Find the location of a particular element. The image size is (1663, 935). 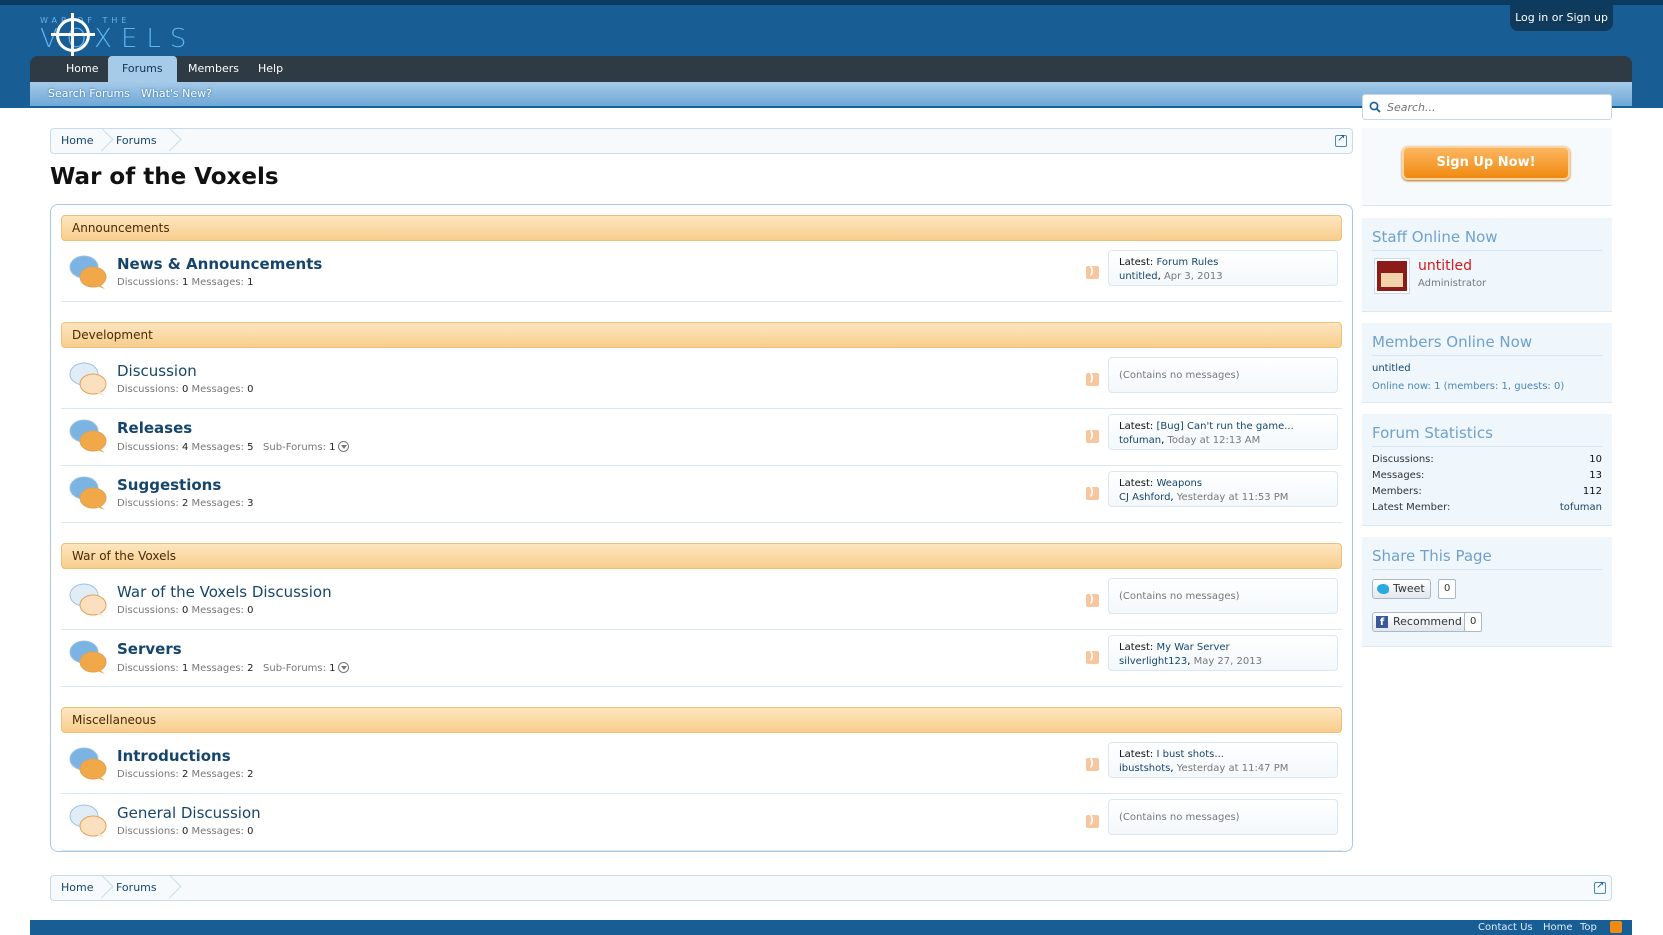

category-header: Announcements is located at coordinates (701, 228).